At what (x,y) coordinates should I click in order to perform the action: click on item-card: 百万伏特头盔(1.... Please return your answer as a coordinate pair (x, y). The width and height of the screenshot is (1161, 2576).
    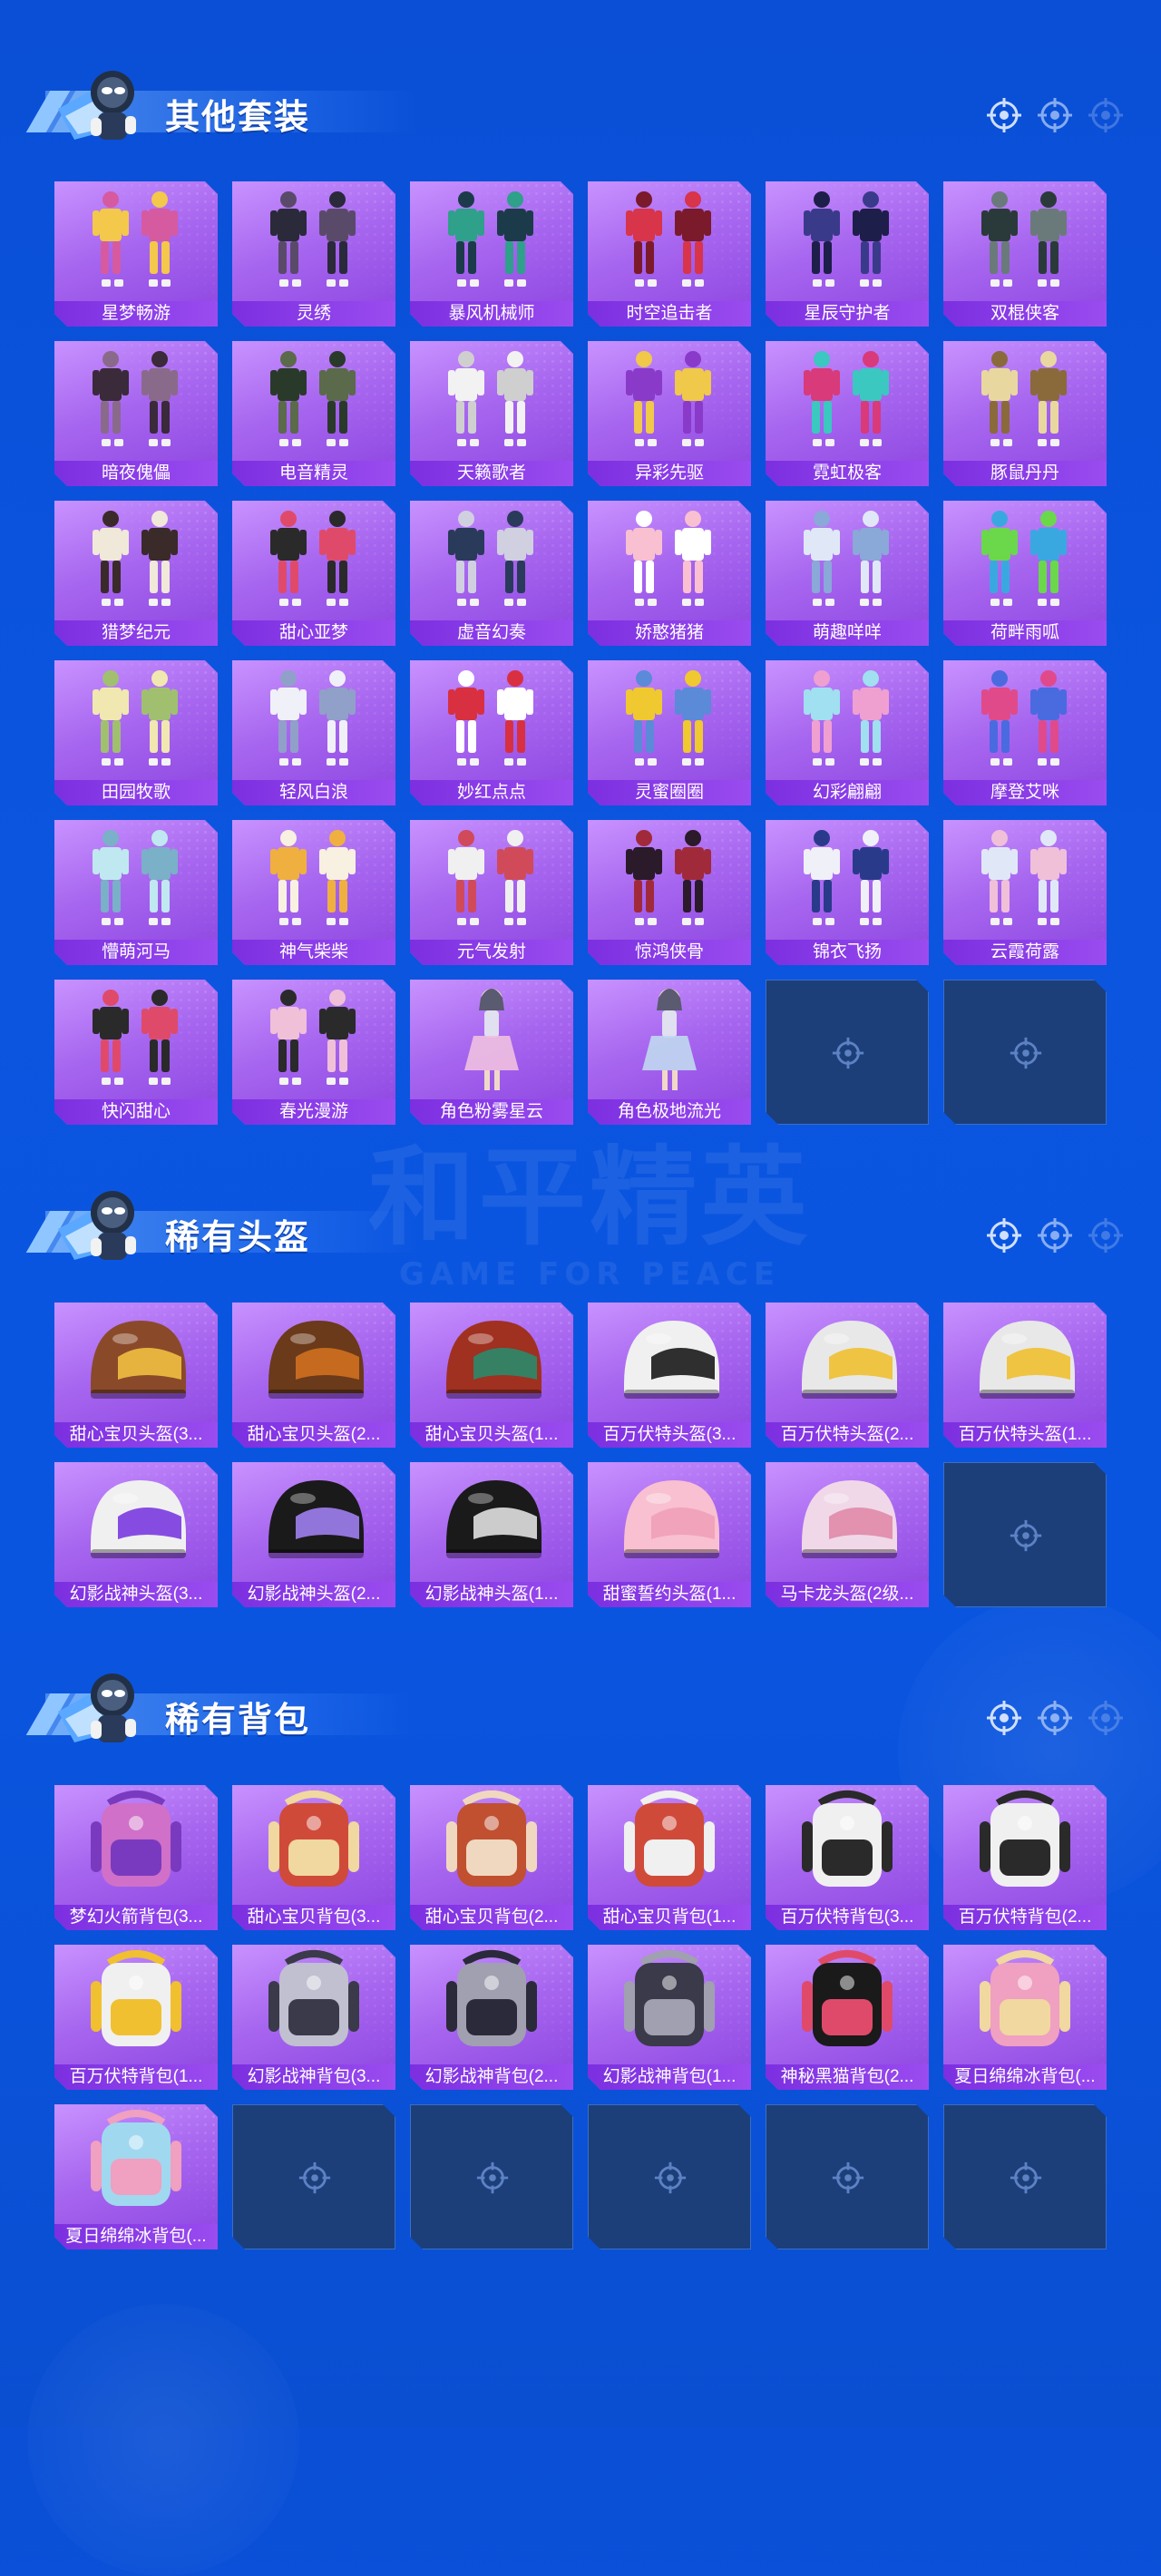
    Looking at the image, I should click on (1025, 1375).